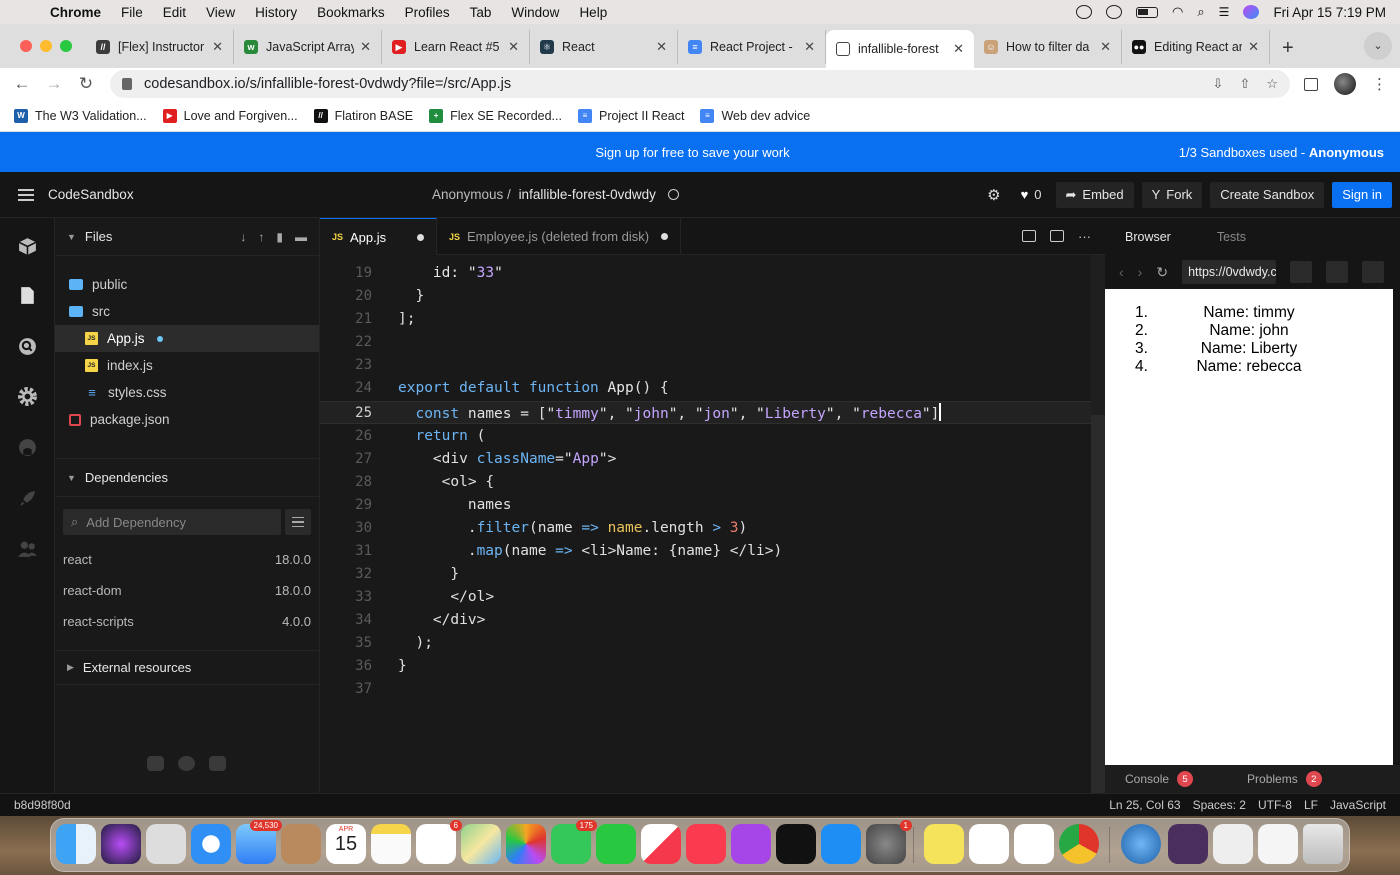 The image size is (1400, 875). I want to click on menu-window: Window, so click(535, 12).